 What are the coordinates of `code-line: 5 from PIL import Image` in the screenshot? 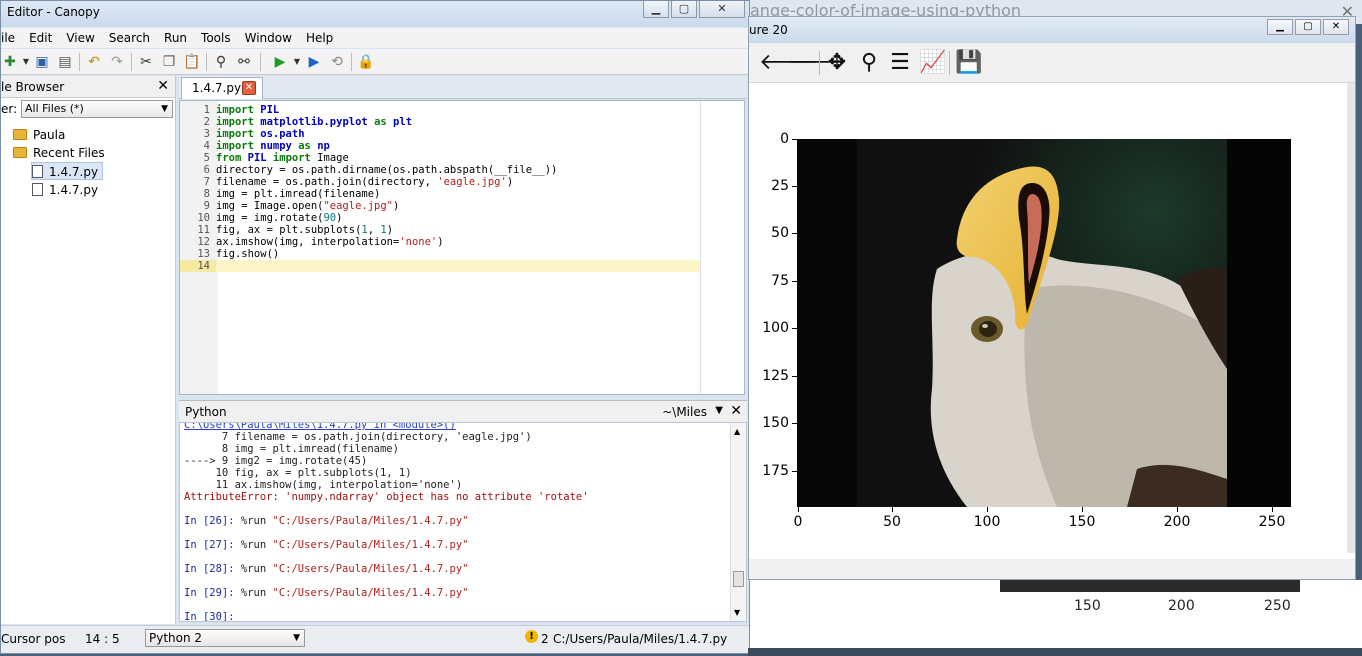 It's located at (440, 158).